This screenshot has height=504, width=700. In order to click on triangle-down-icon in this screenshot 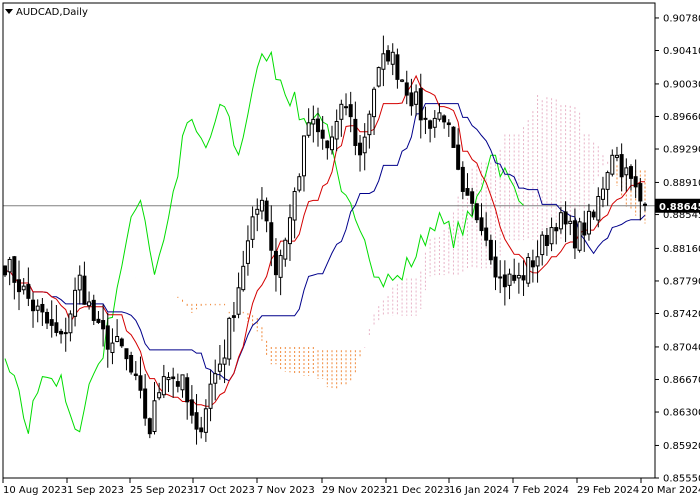, I will do `click(9, 11)`.